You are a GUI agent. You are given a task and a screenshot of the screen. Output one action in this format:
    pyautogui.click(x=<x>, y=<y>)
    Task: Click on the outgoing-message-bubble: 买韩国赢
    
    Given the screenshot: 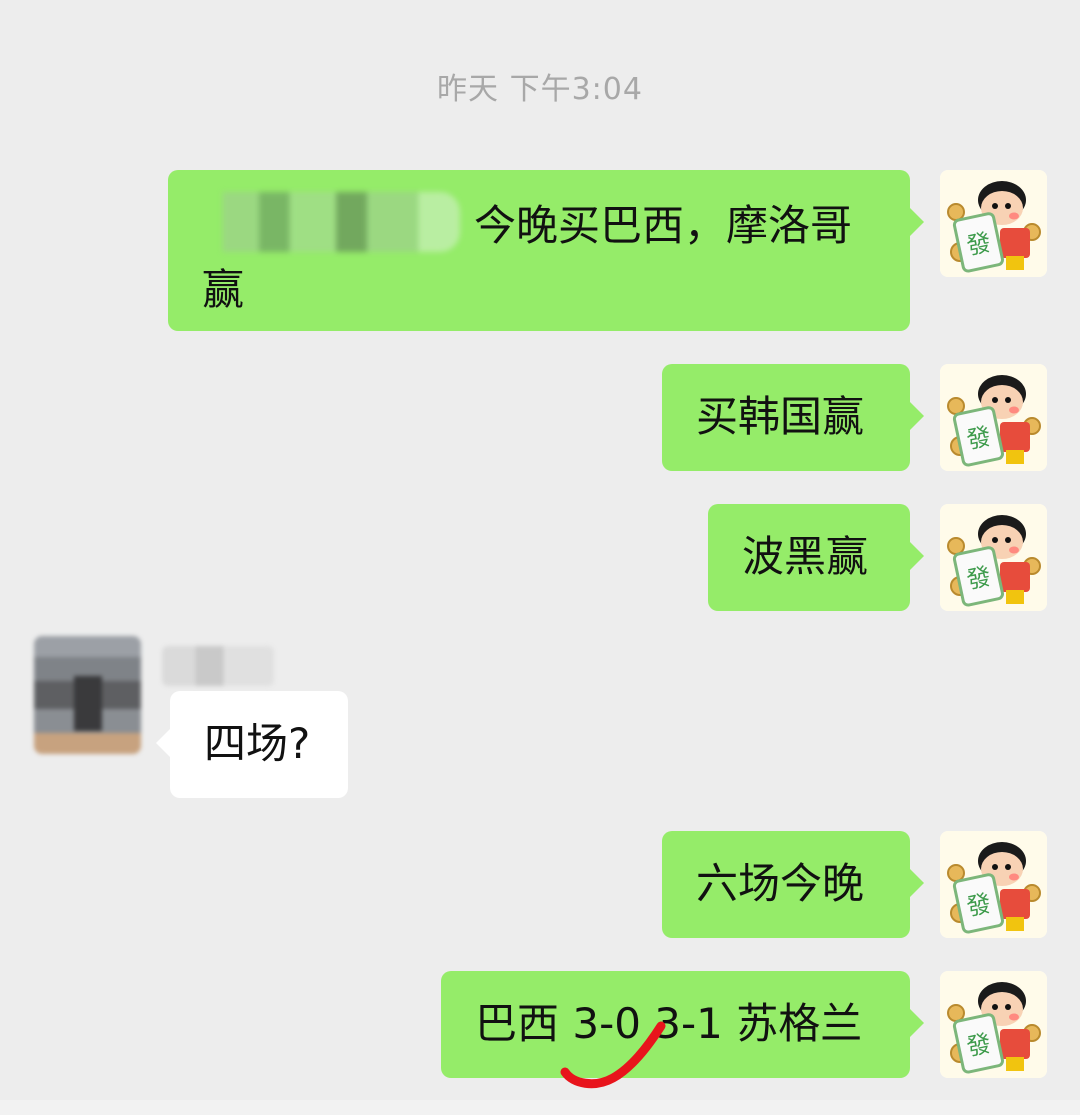 What is the action you would take?
    pyautogui.click(x=793, y=417)
    